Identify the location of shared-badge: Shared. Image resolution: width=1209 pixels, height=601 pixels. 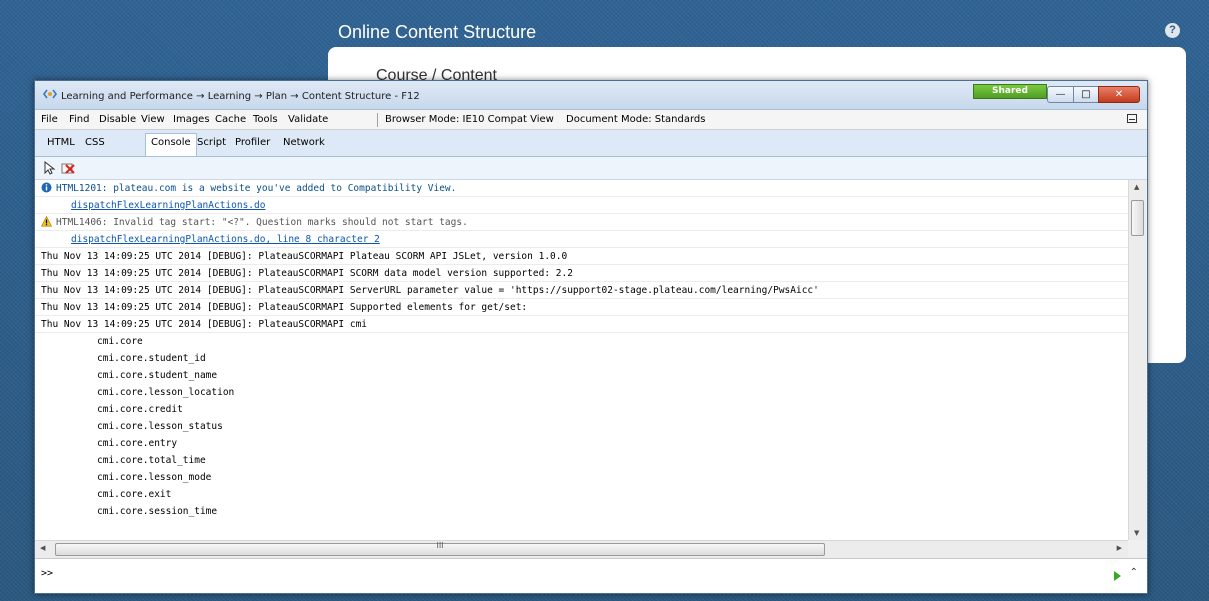
(1010, 91).